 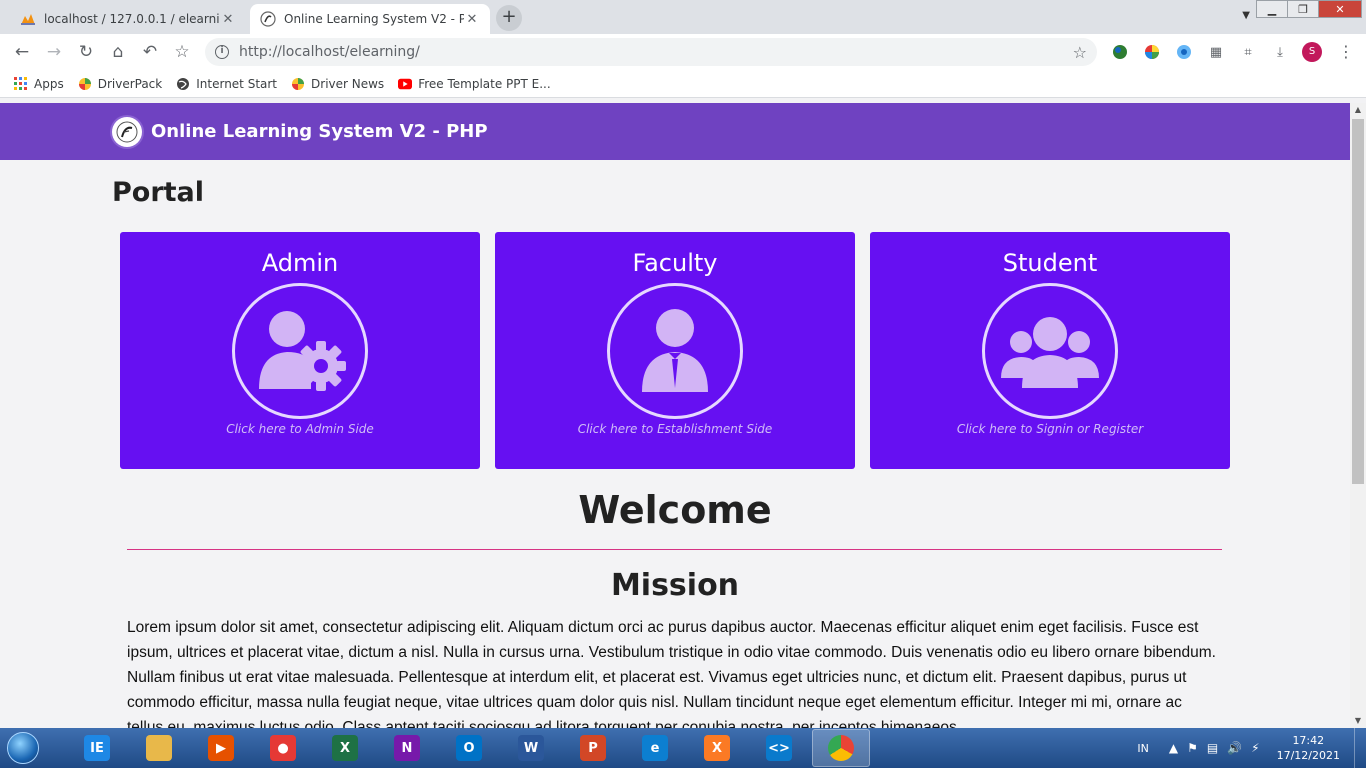 I want to click on reload-icon: ↻, so click(x=86, y=52).